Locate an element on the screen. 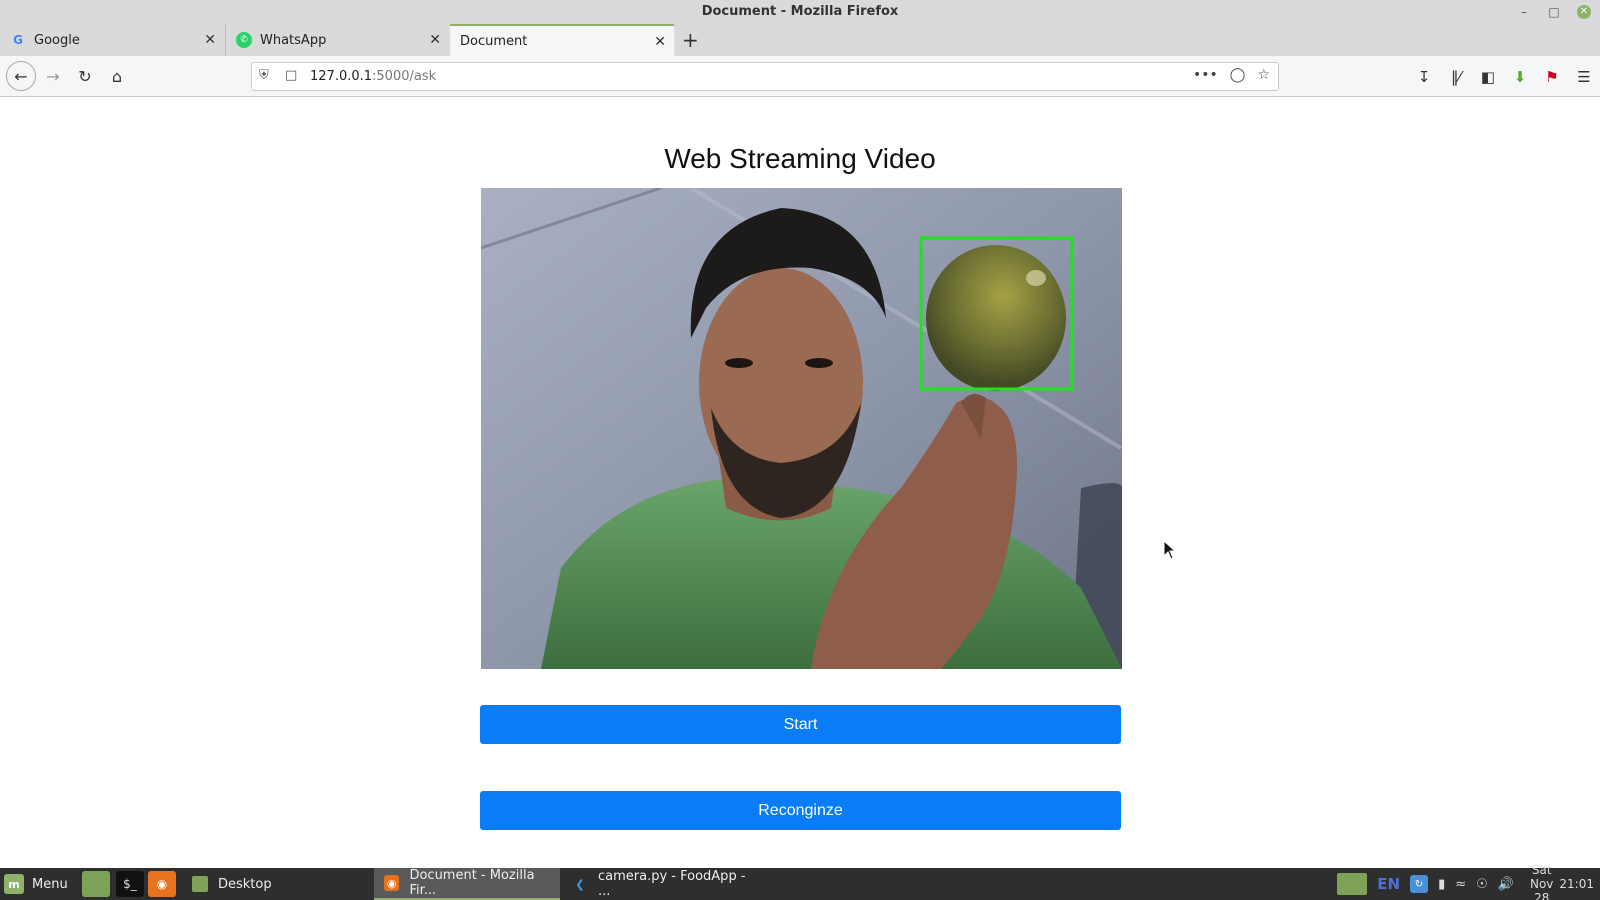 This screenshot has width=1600, height=900. clock: Sat Nov 28 21:01 is located at coordinates (1559, 881).